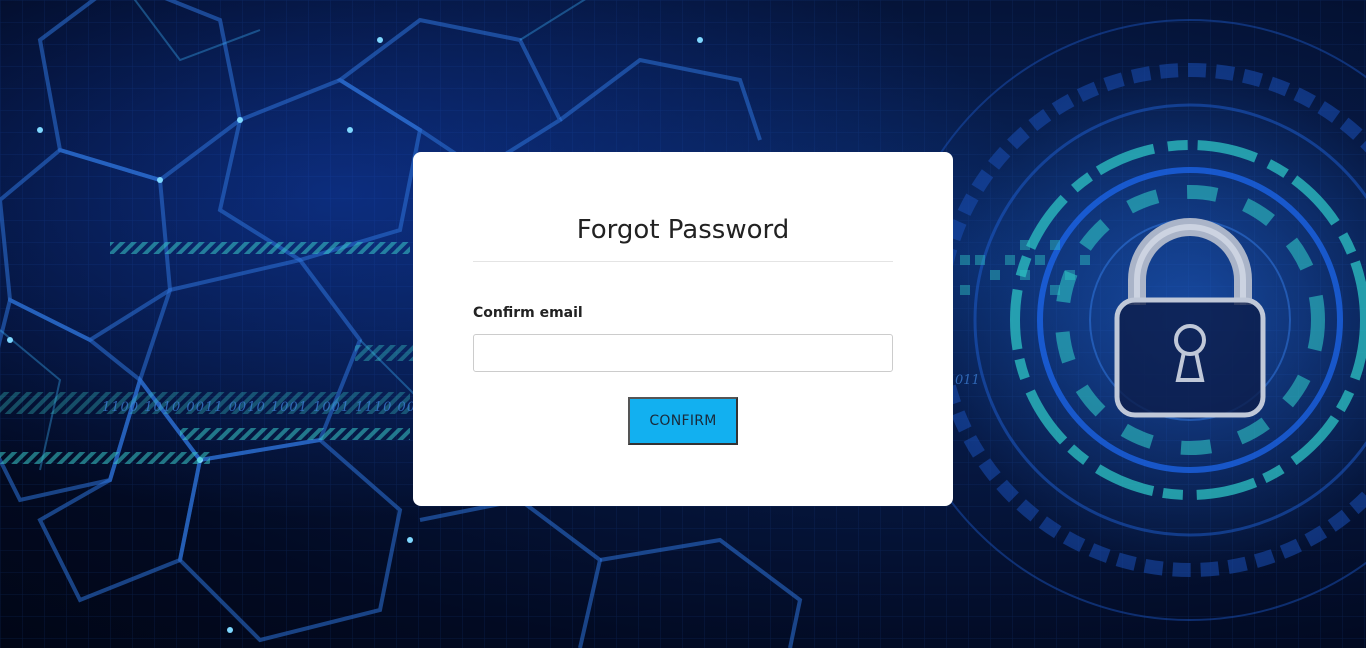  I want to click on binary-text-left: 1100 1010 0011 0010 1001 1001 1110 00, so click(259, 407).